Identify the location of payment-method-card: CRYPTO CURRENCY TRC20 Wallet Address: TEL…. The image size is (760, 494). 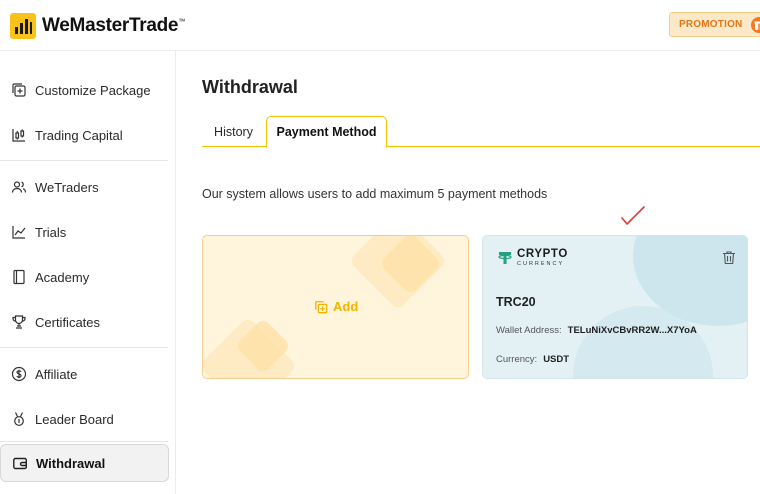
(615, 307).